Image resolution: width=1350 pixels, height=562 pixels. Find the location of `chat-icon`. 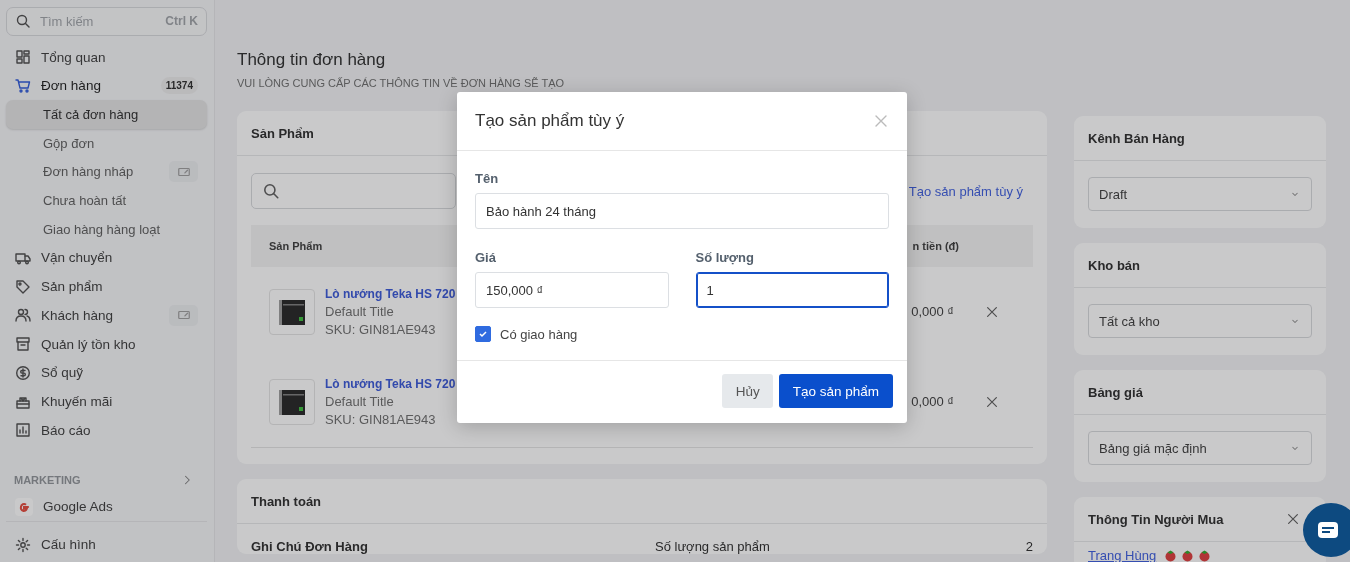

chat-icon is located at coordinates (1328, 530).